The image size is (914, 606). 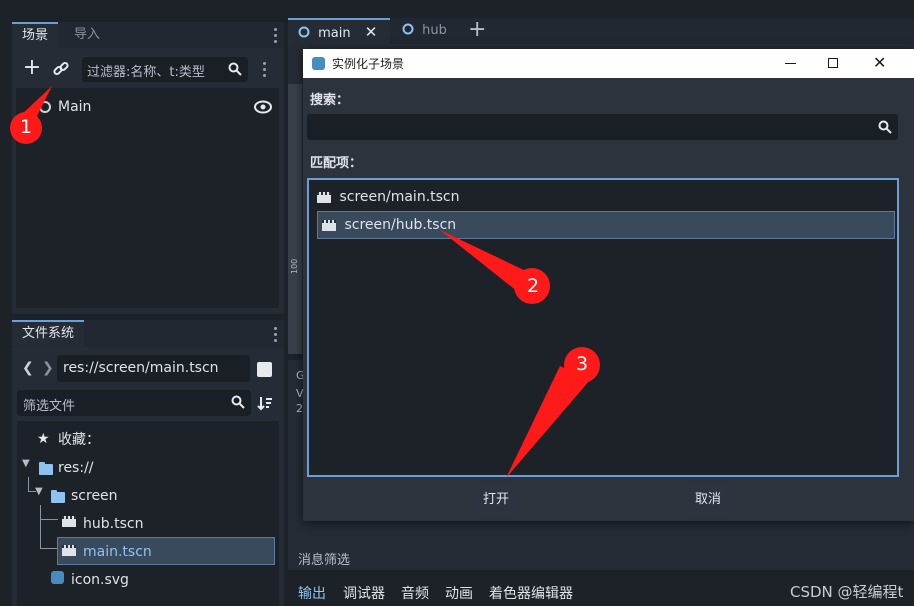 I want to click on visibility-eye-icon, so click(x=263, y=107).